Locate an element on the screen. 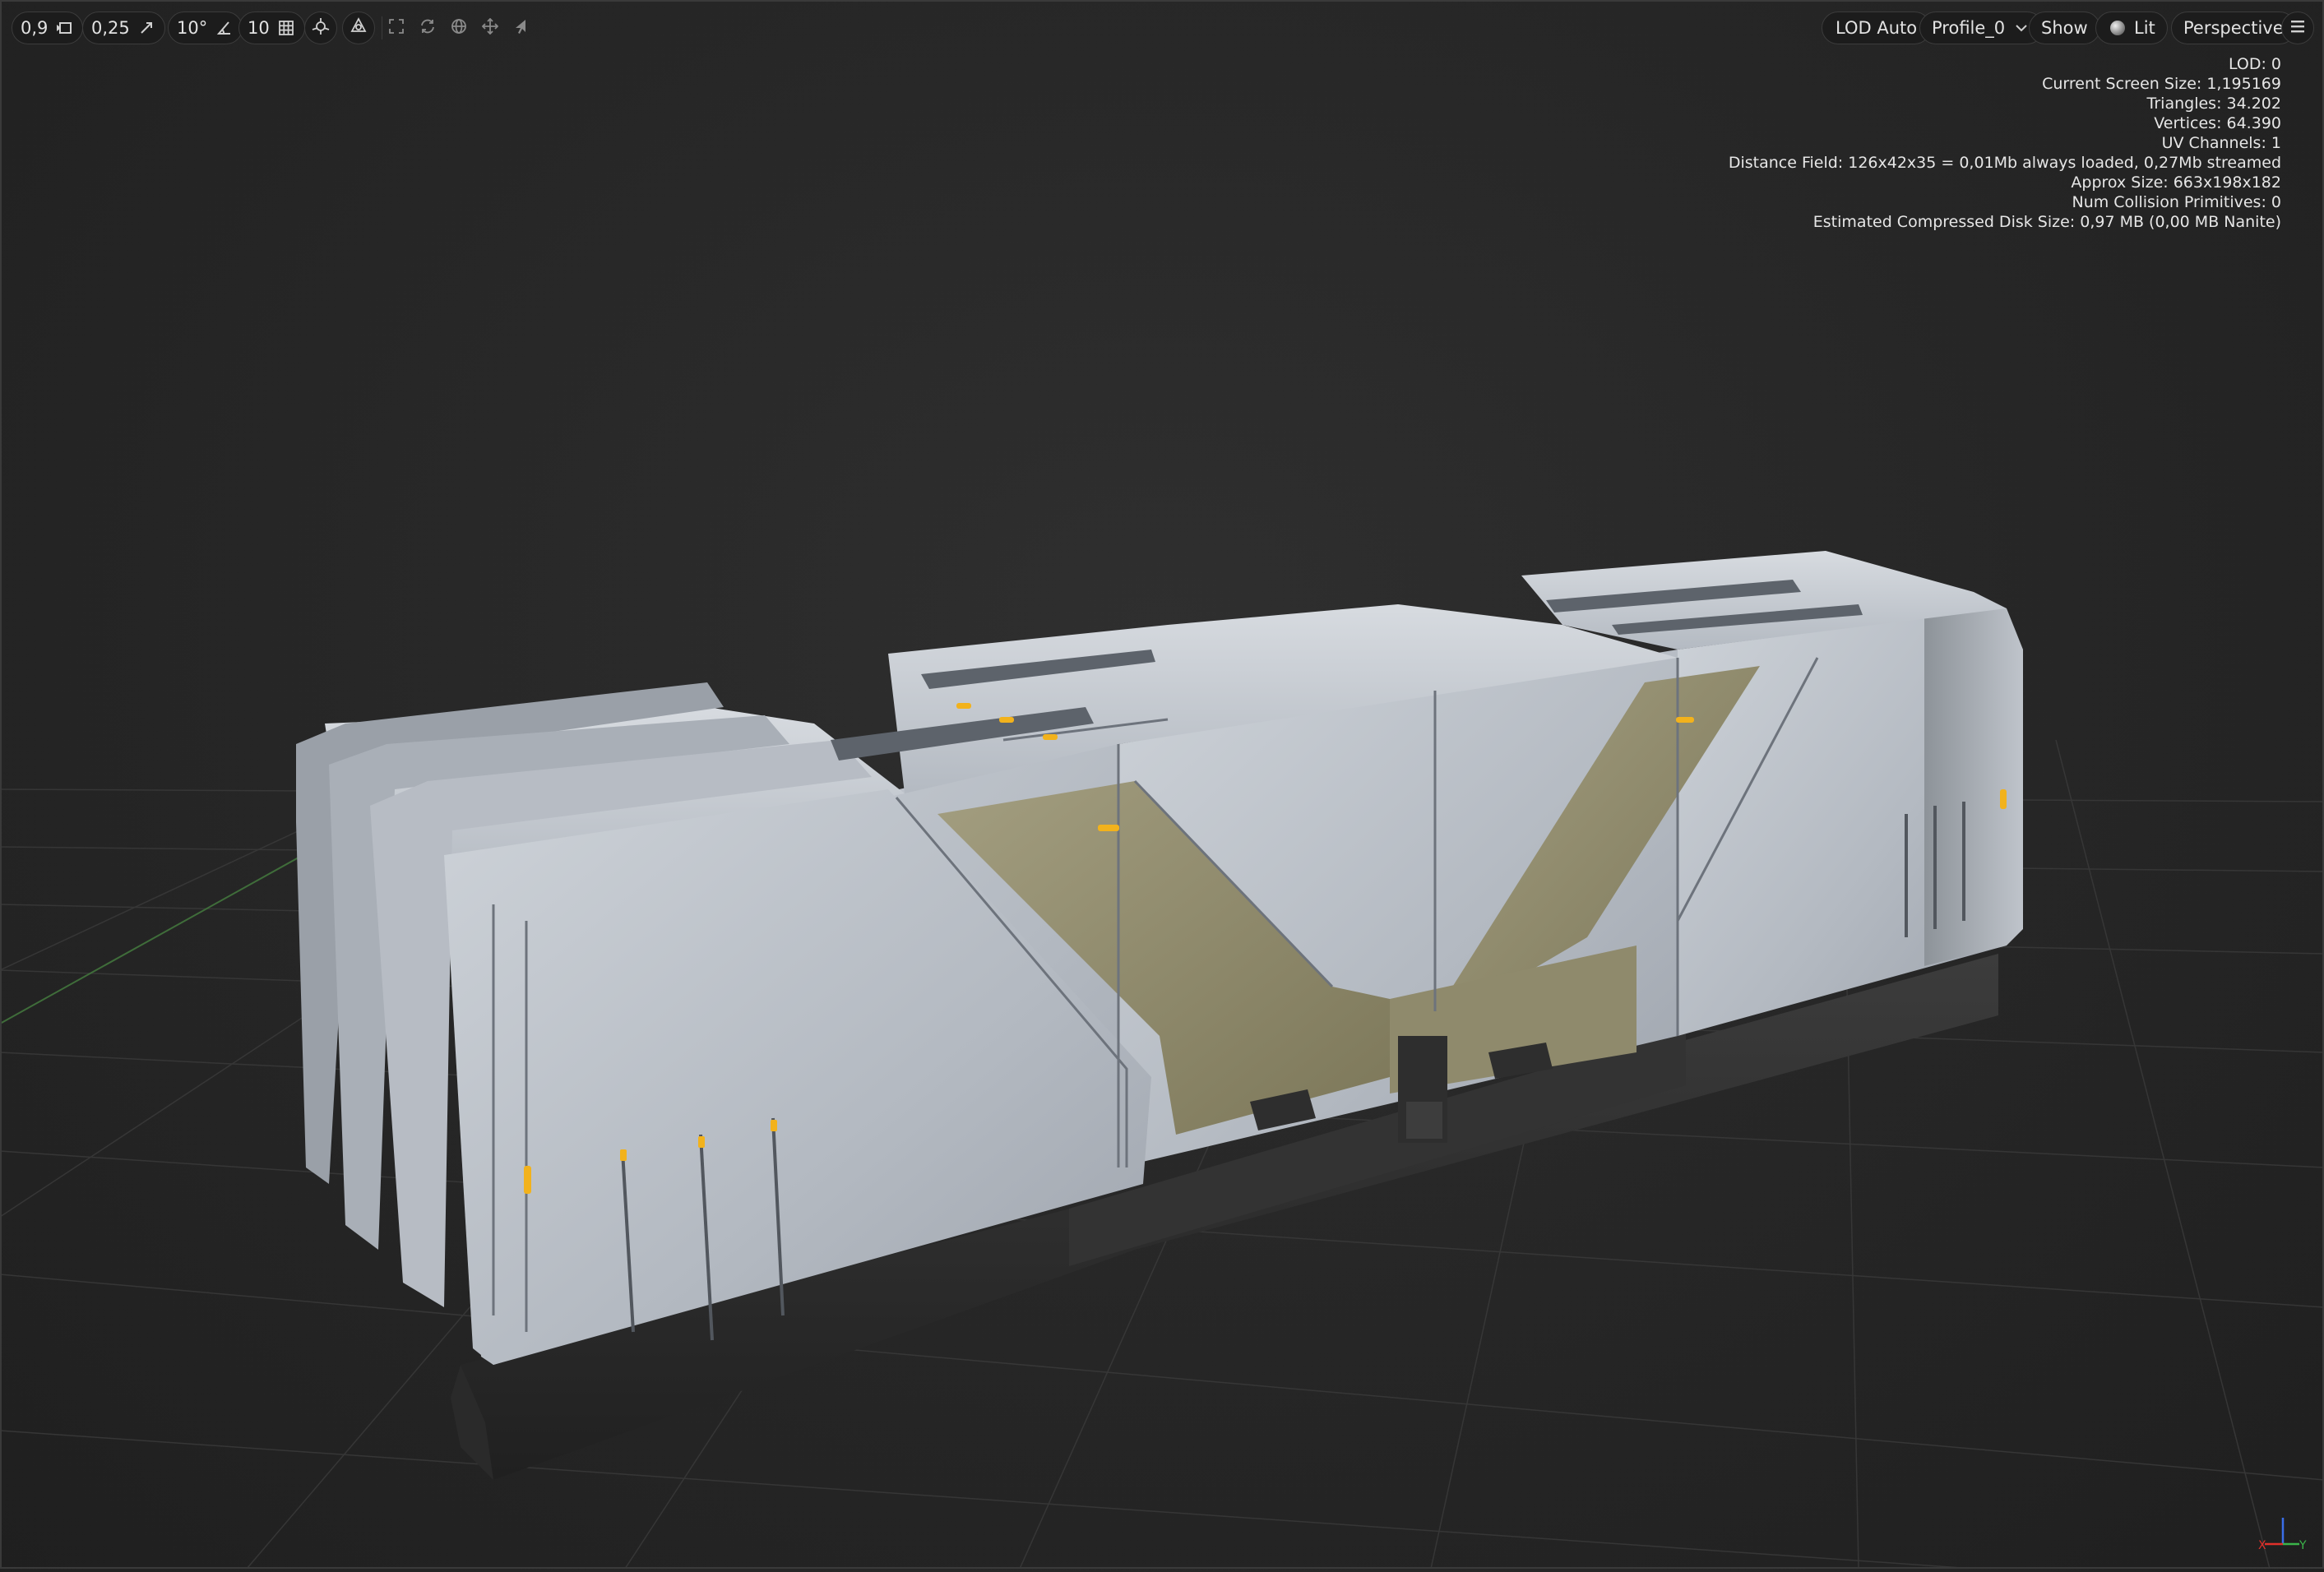 The image size is (2324, 1572). rotation-snap-value: 10° is located at coordinates (192, 28).